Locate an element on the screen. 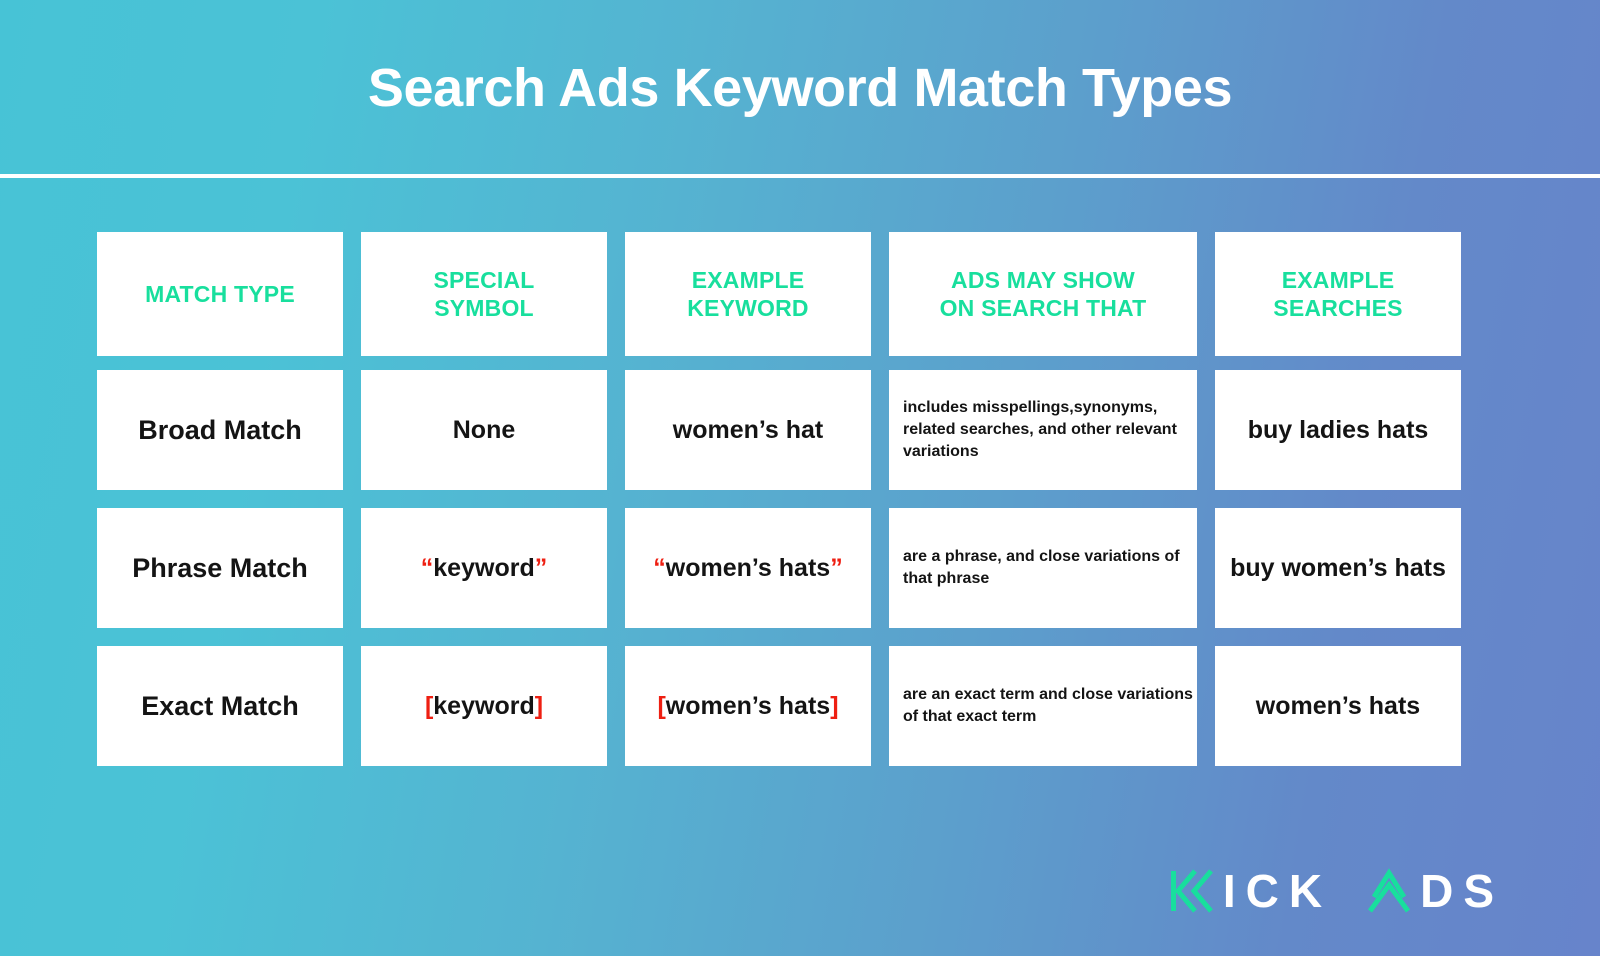 The width and height of the screenshot is (1600, 956). special-symbol-value: [keyword] is located at coordinates (484, 706).